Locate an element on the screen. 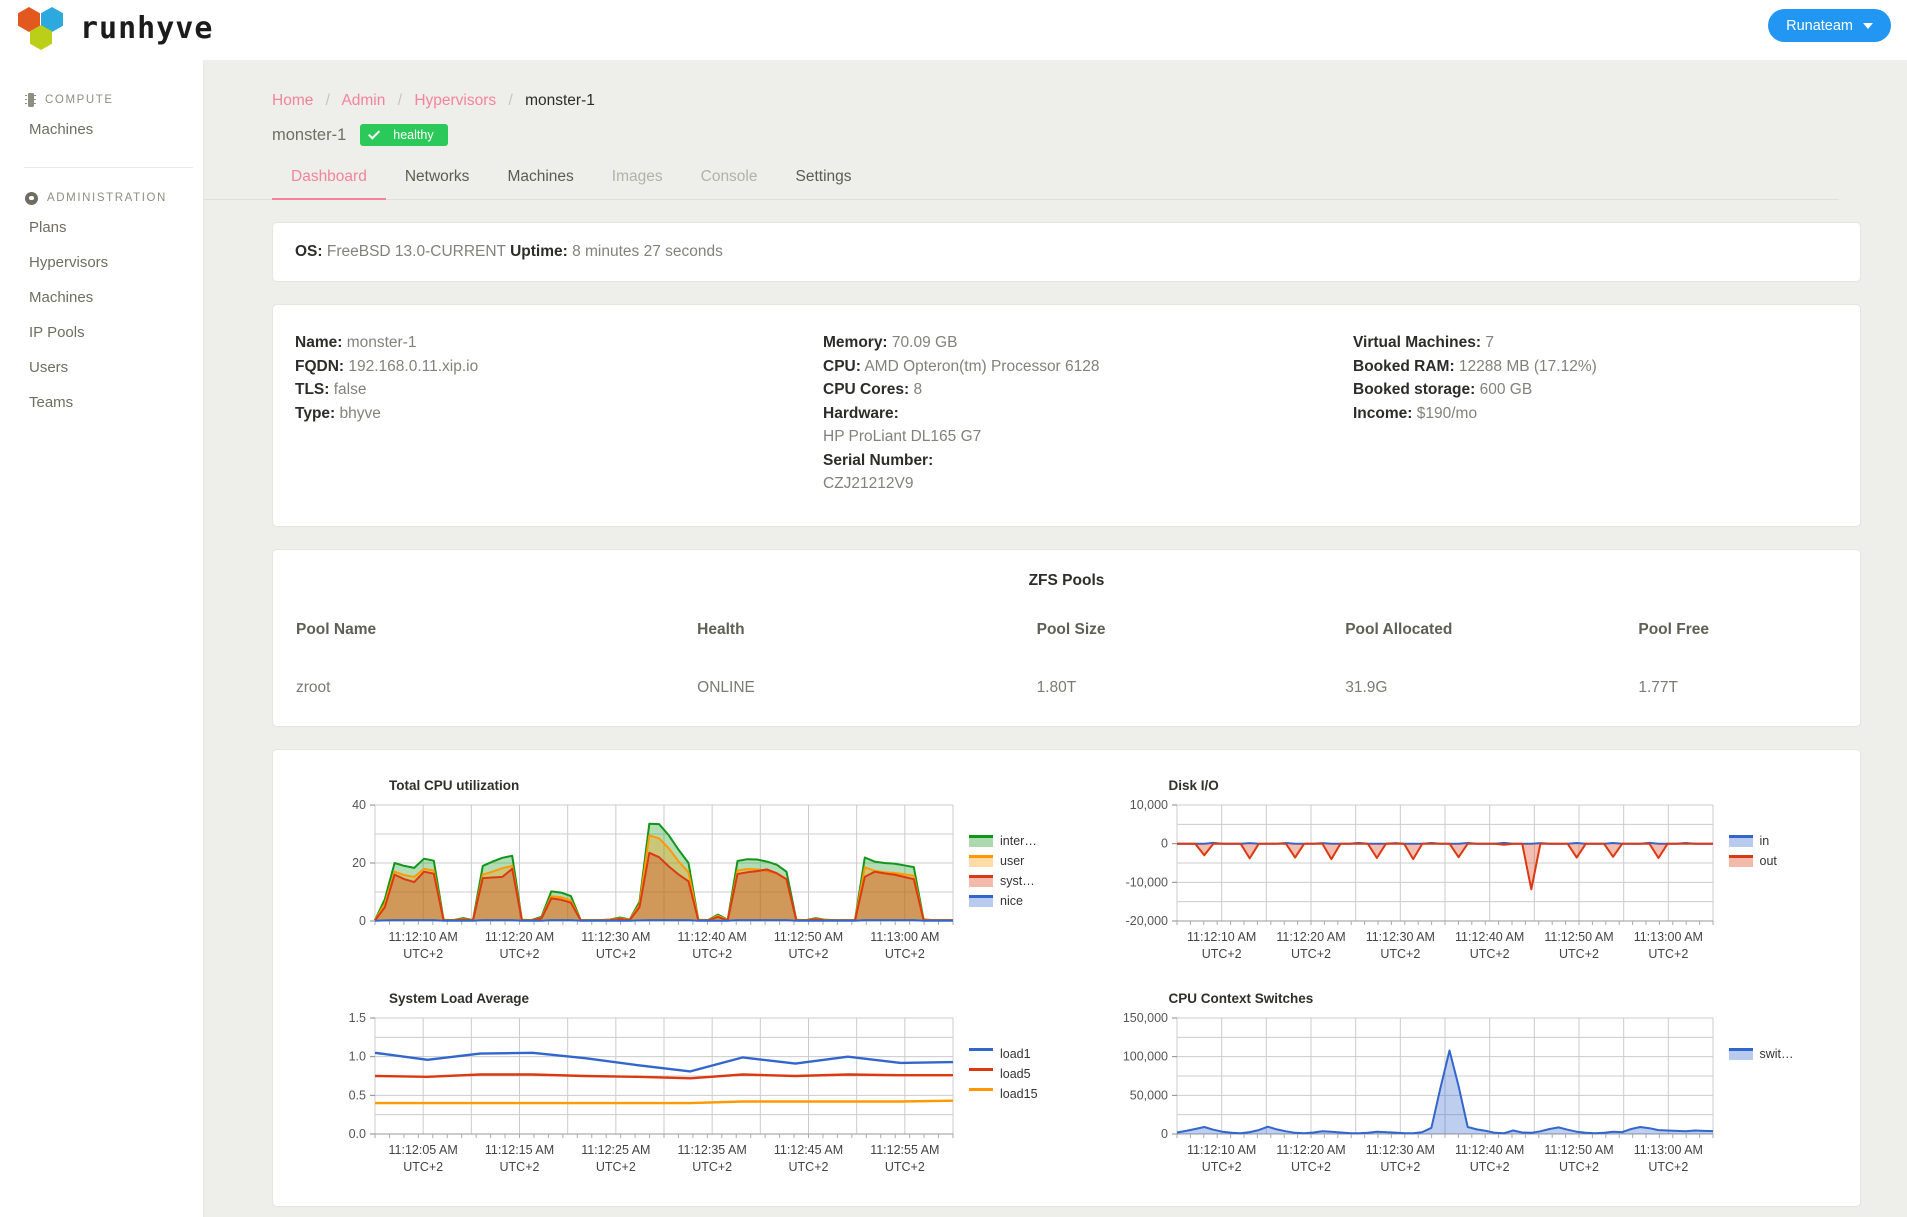 This screenshot has height=1217, width=1907. page-title-row: monster-1 healthy is located at coordinates (1055, 128).